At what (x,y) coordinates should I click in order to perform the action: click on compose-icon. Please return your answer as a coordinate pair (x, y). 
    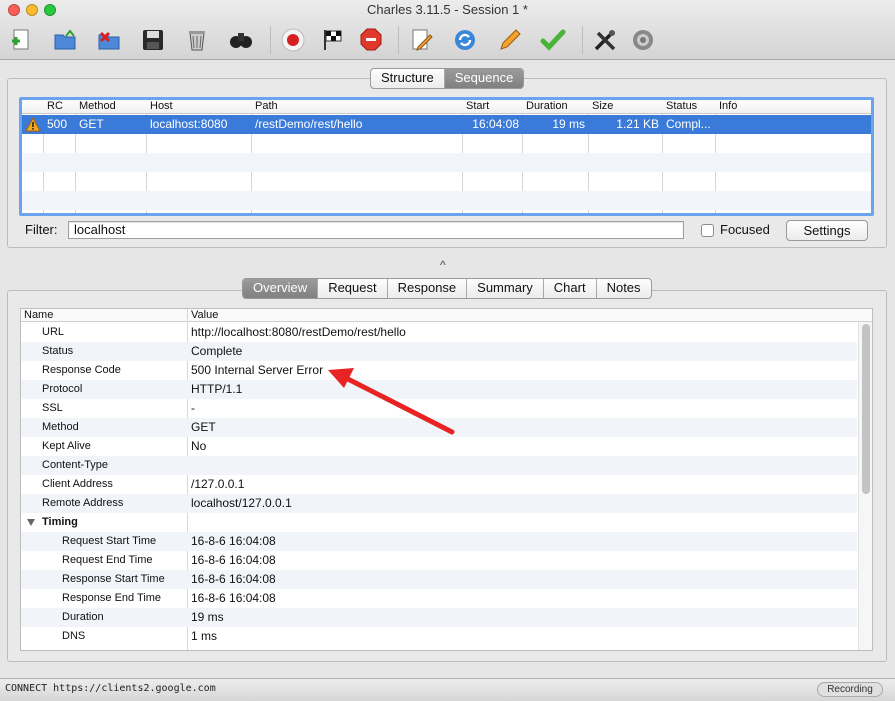
    Looking at the image, I should click on (509, 40).